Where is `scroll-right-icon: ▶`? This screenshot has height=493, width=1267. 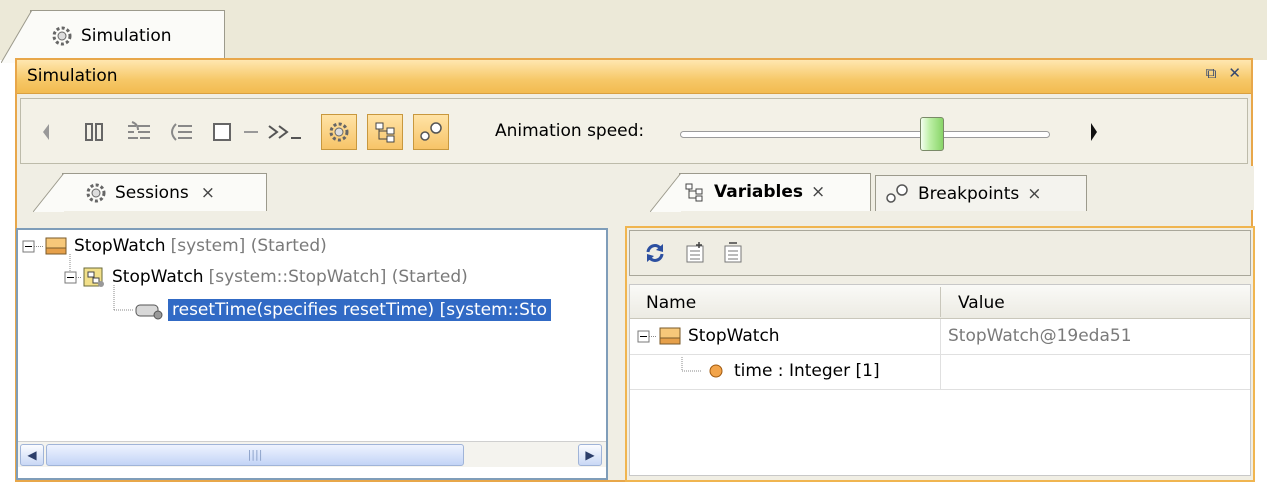
scroll-right-icon: ▶ is located at coordinates (590, 455).